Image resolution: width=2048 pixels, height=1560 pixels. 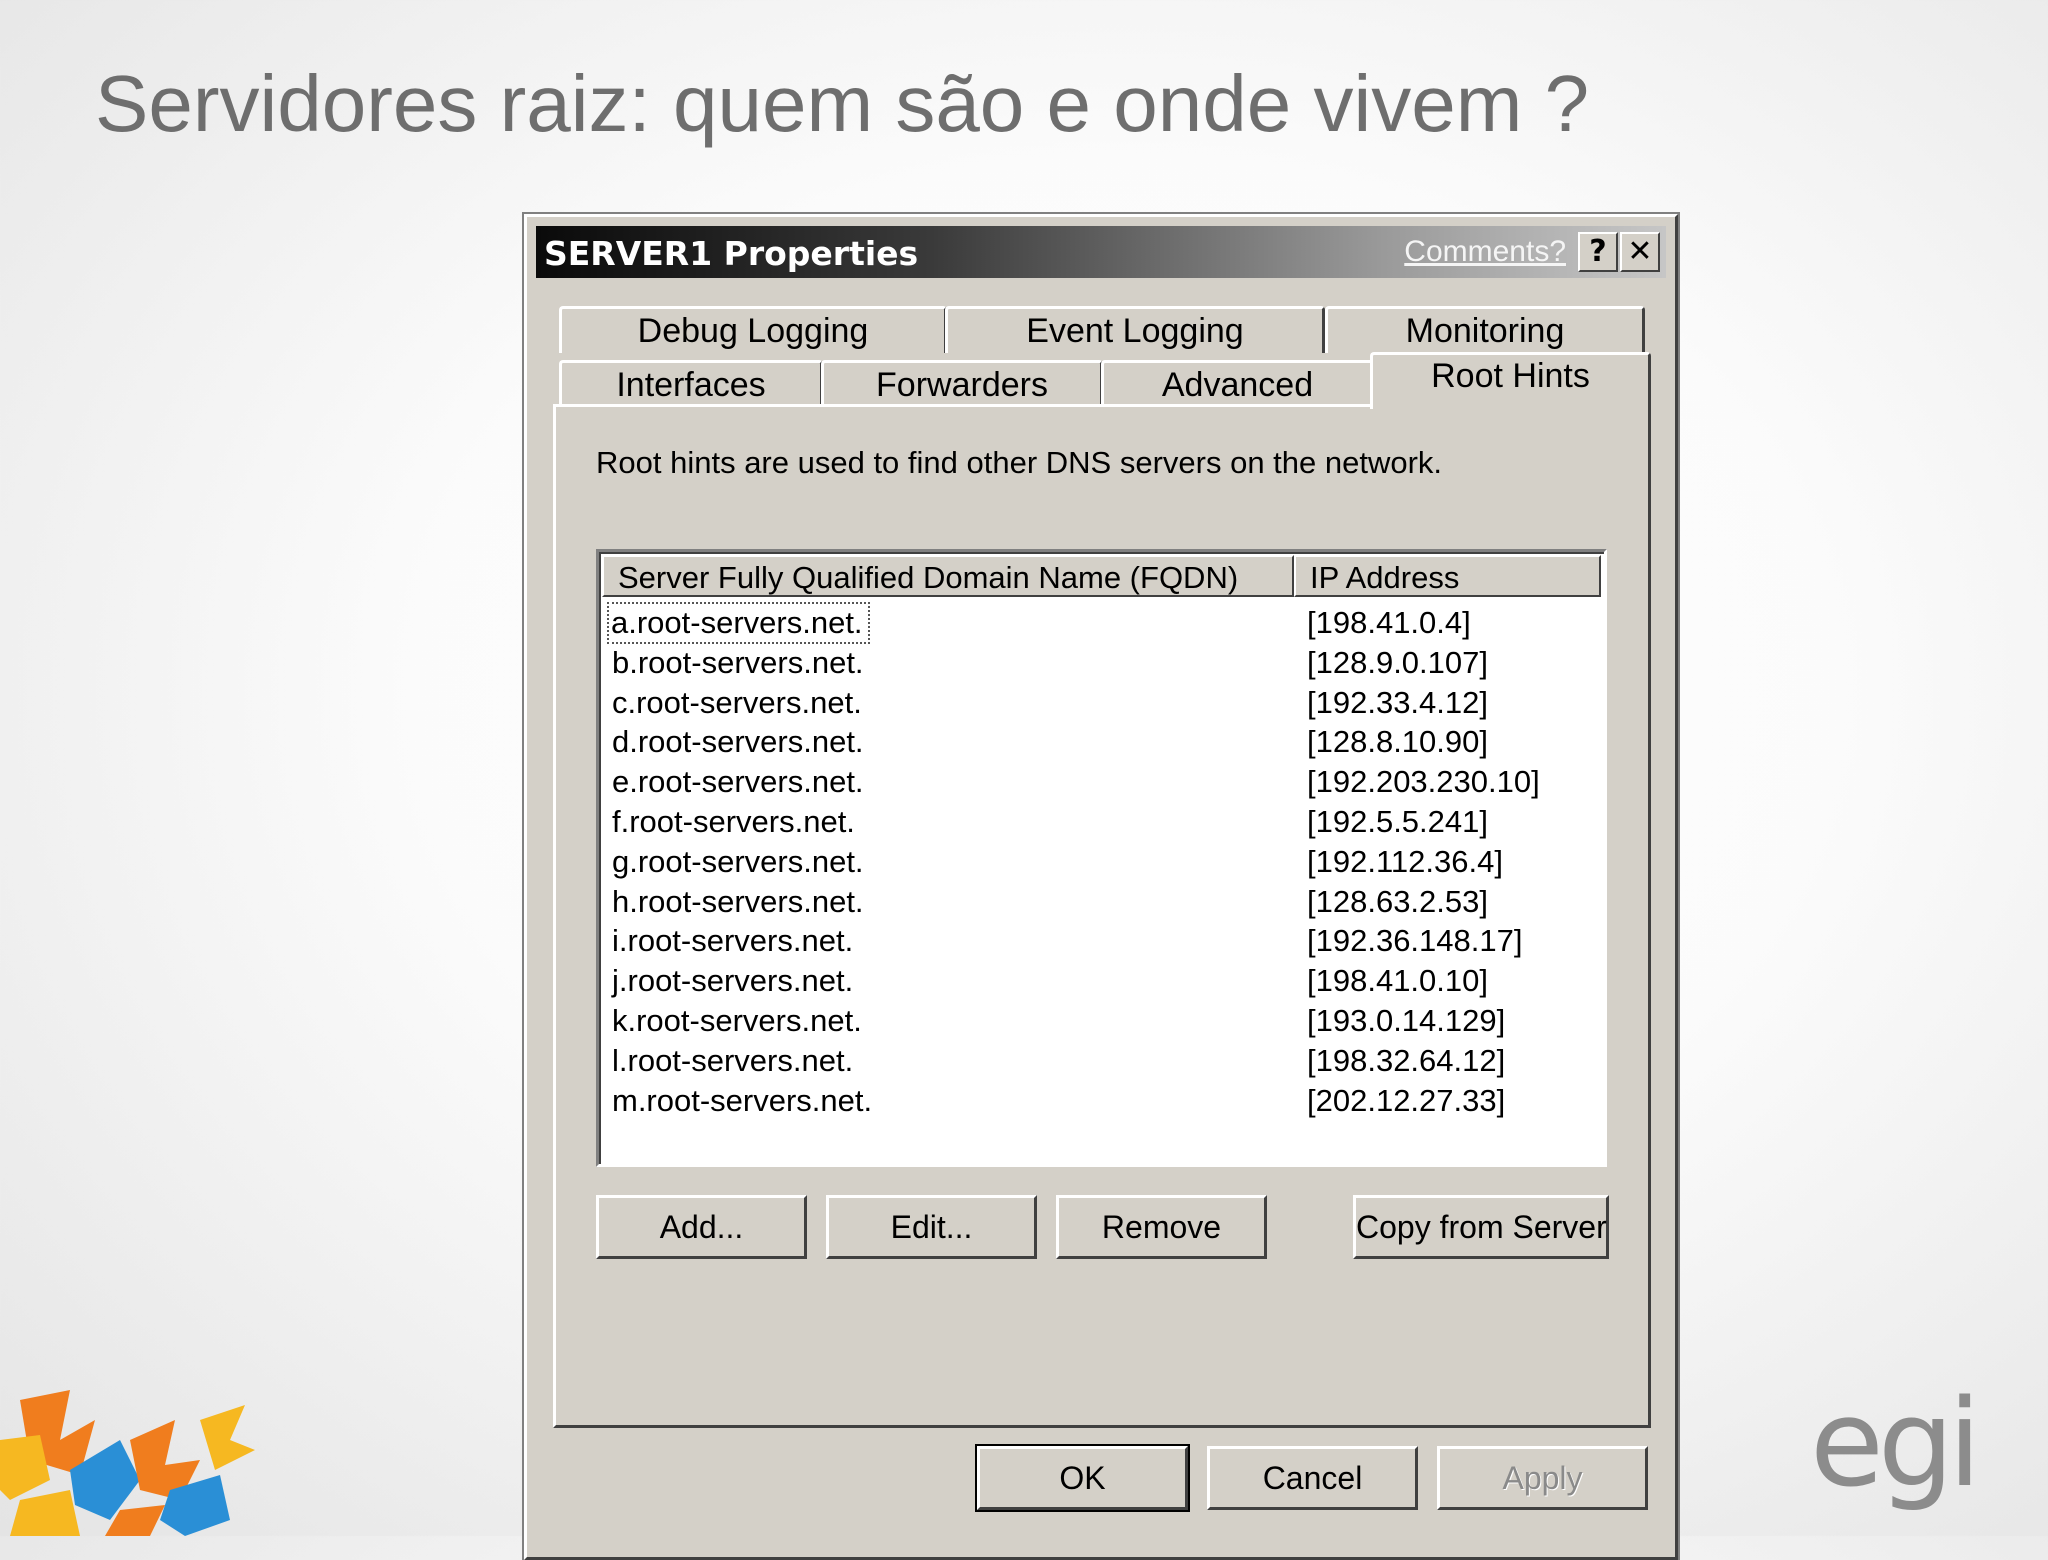 What do you see at coordinates (1397, 742) in the screenshot?
I see `cell-ip-address: [128.8.10.90]` at bounding box center [1397, 742].